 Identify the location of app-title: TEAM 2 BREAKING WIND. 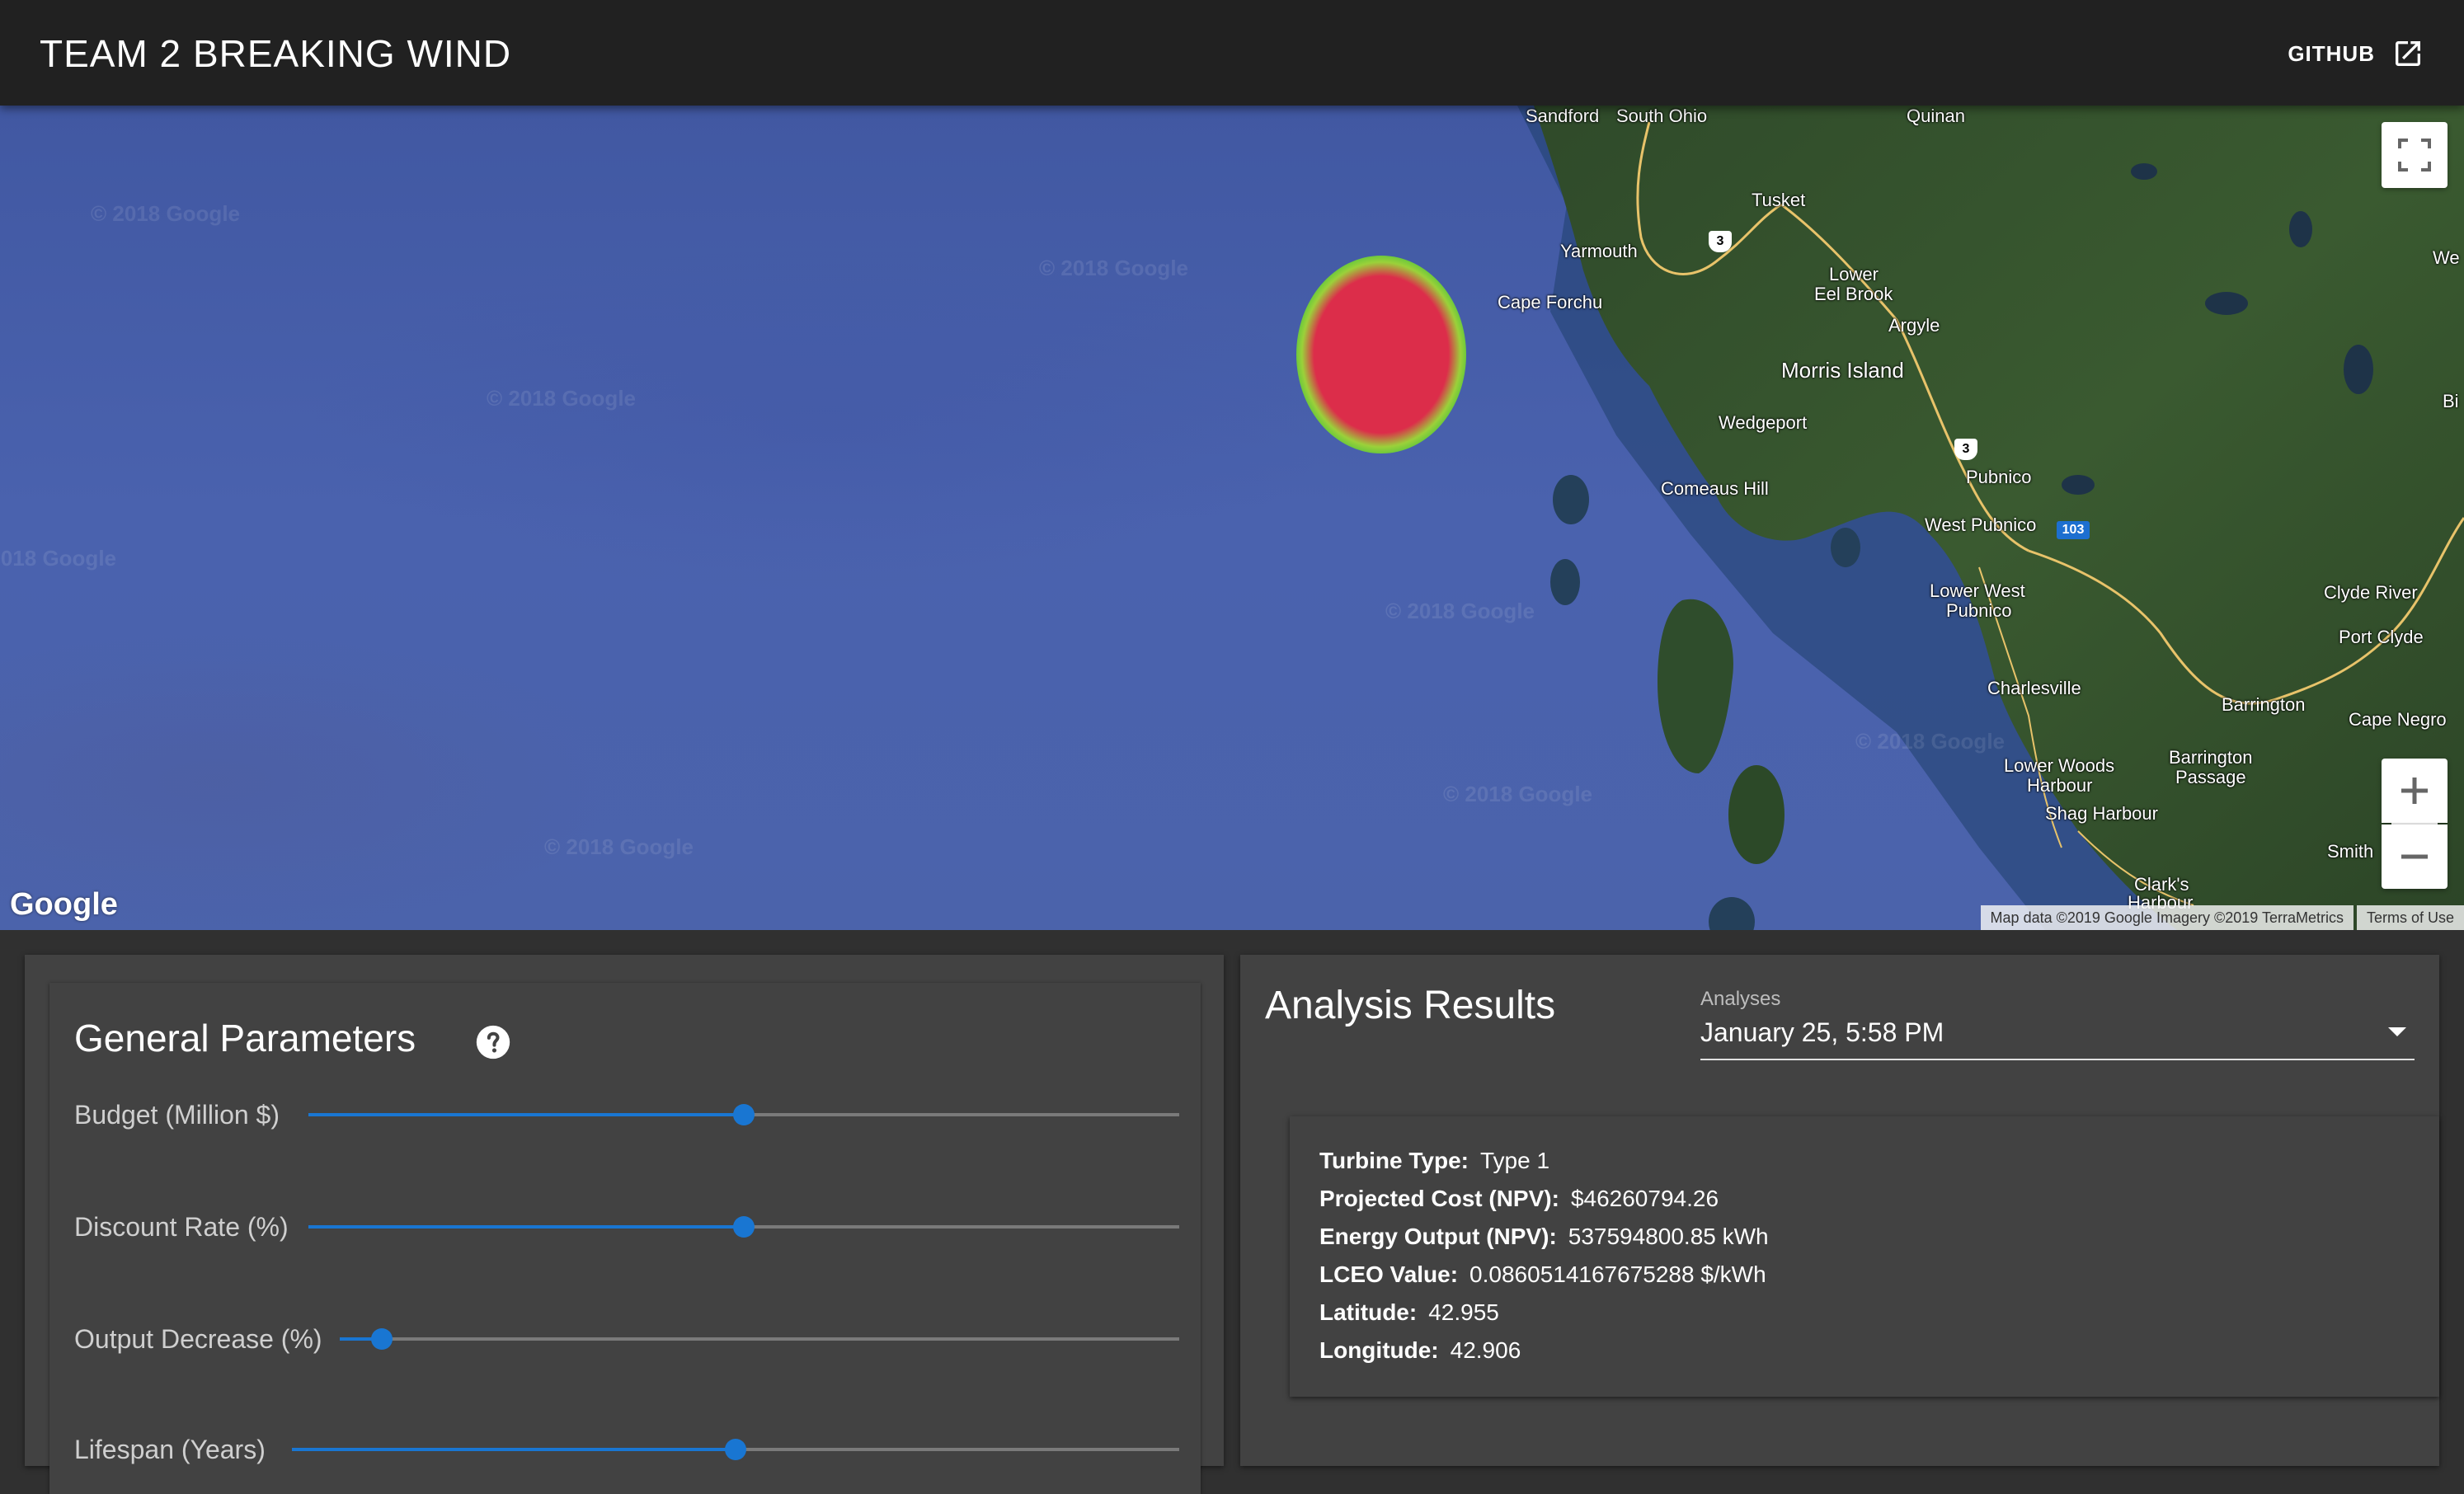
(275, 54).